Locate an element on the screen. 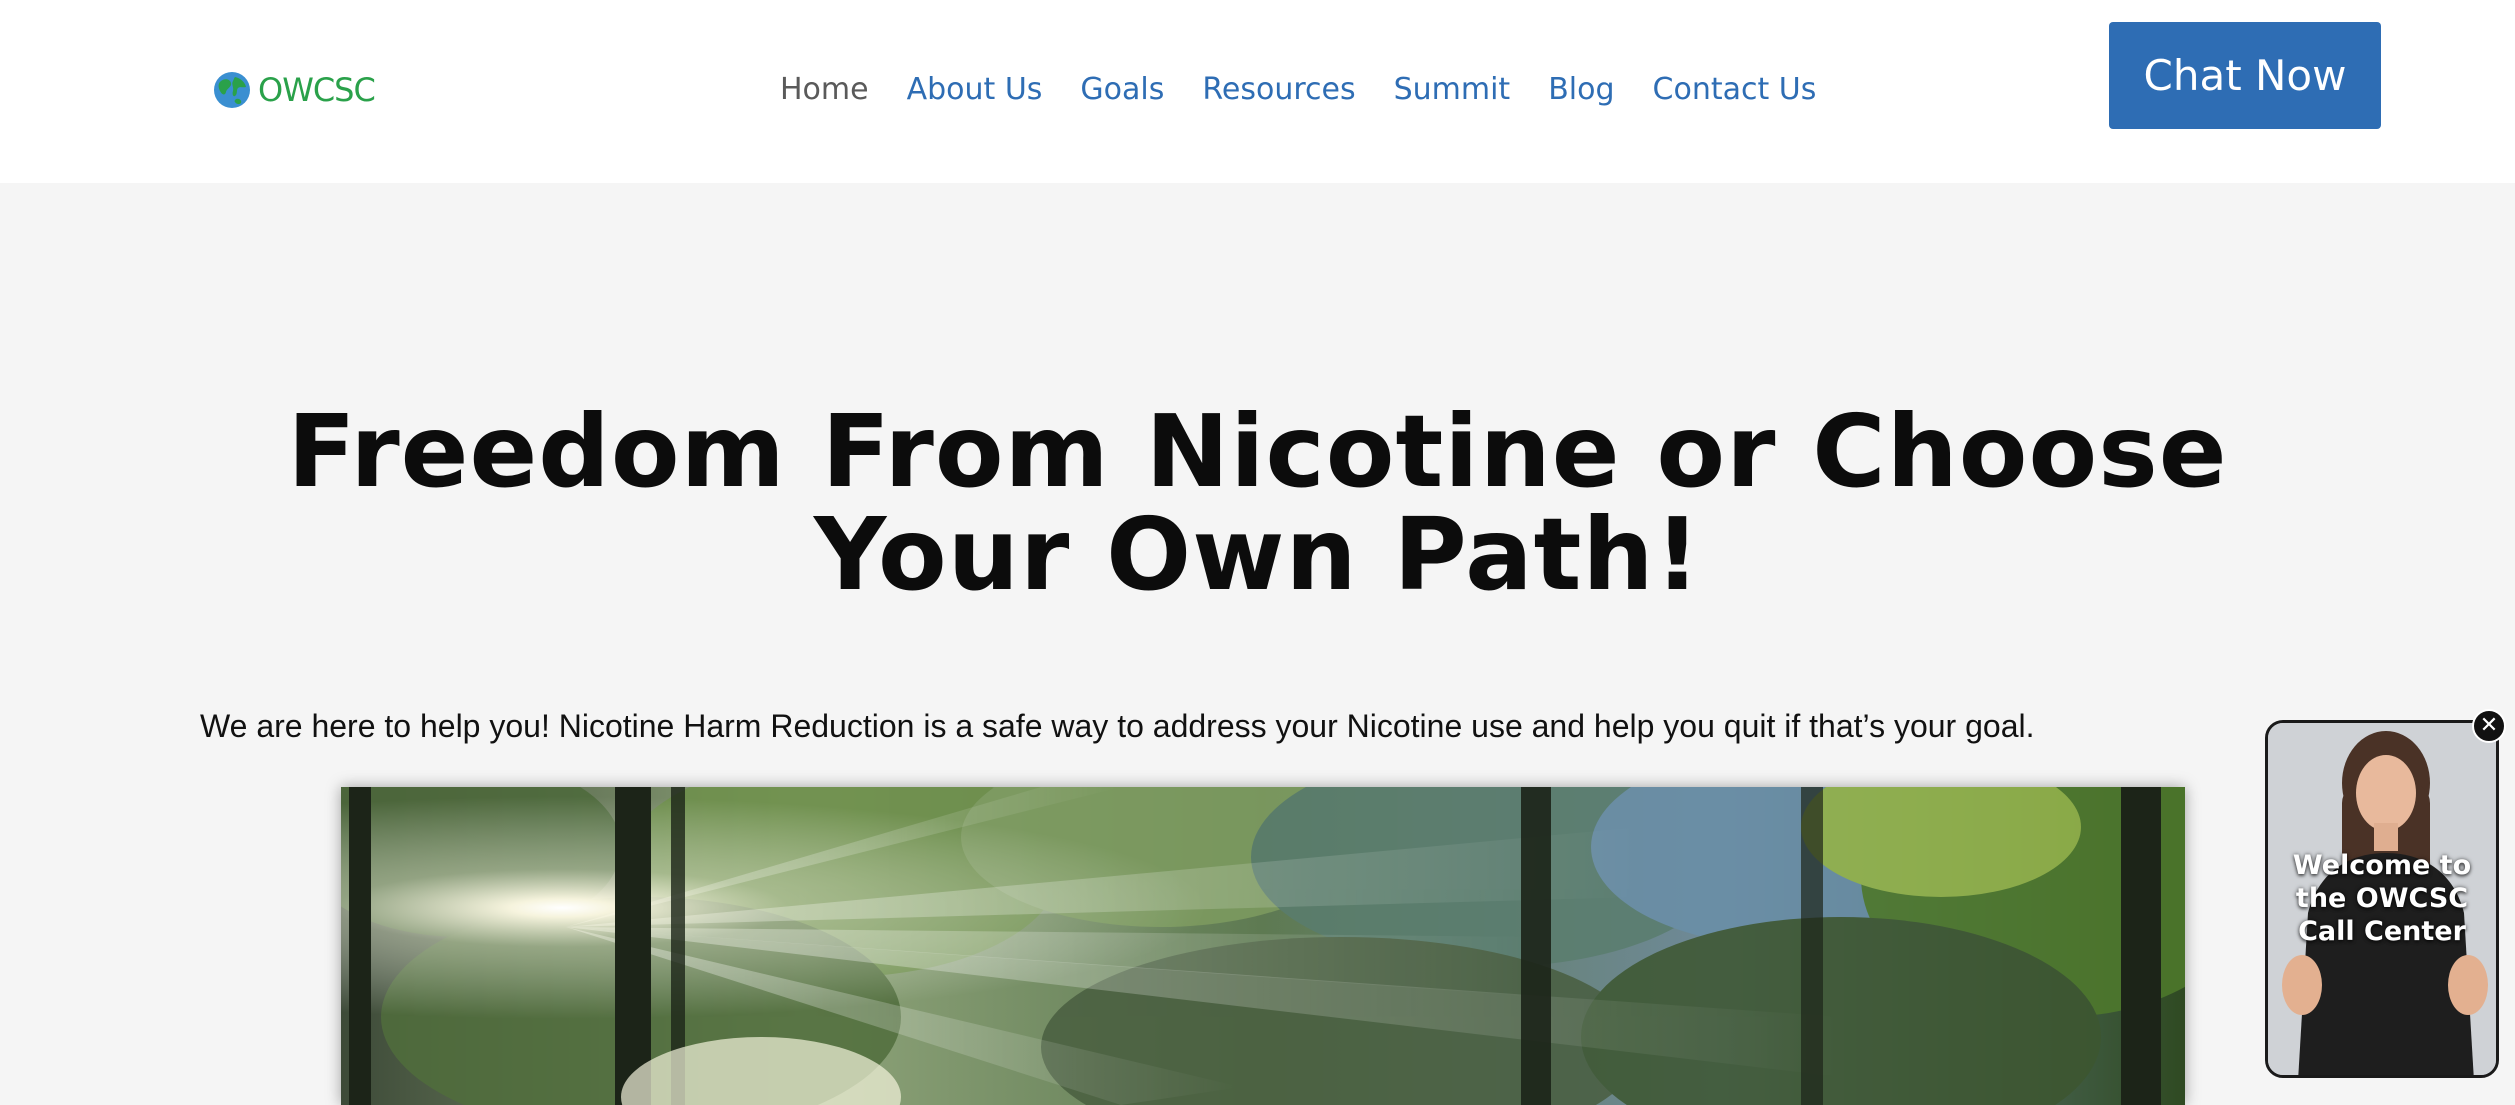  hero-title-line1: Freedom From Nicotine or Choose is located at coordinates (1257, 451).